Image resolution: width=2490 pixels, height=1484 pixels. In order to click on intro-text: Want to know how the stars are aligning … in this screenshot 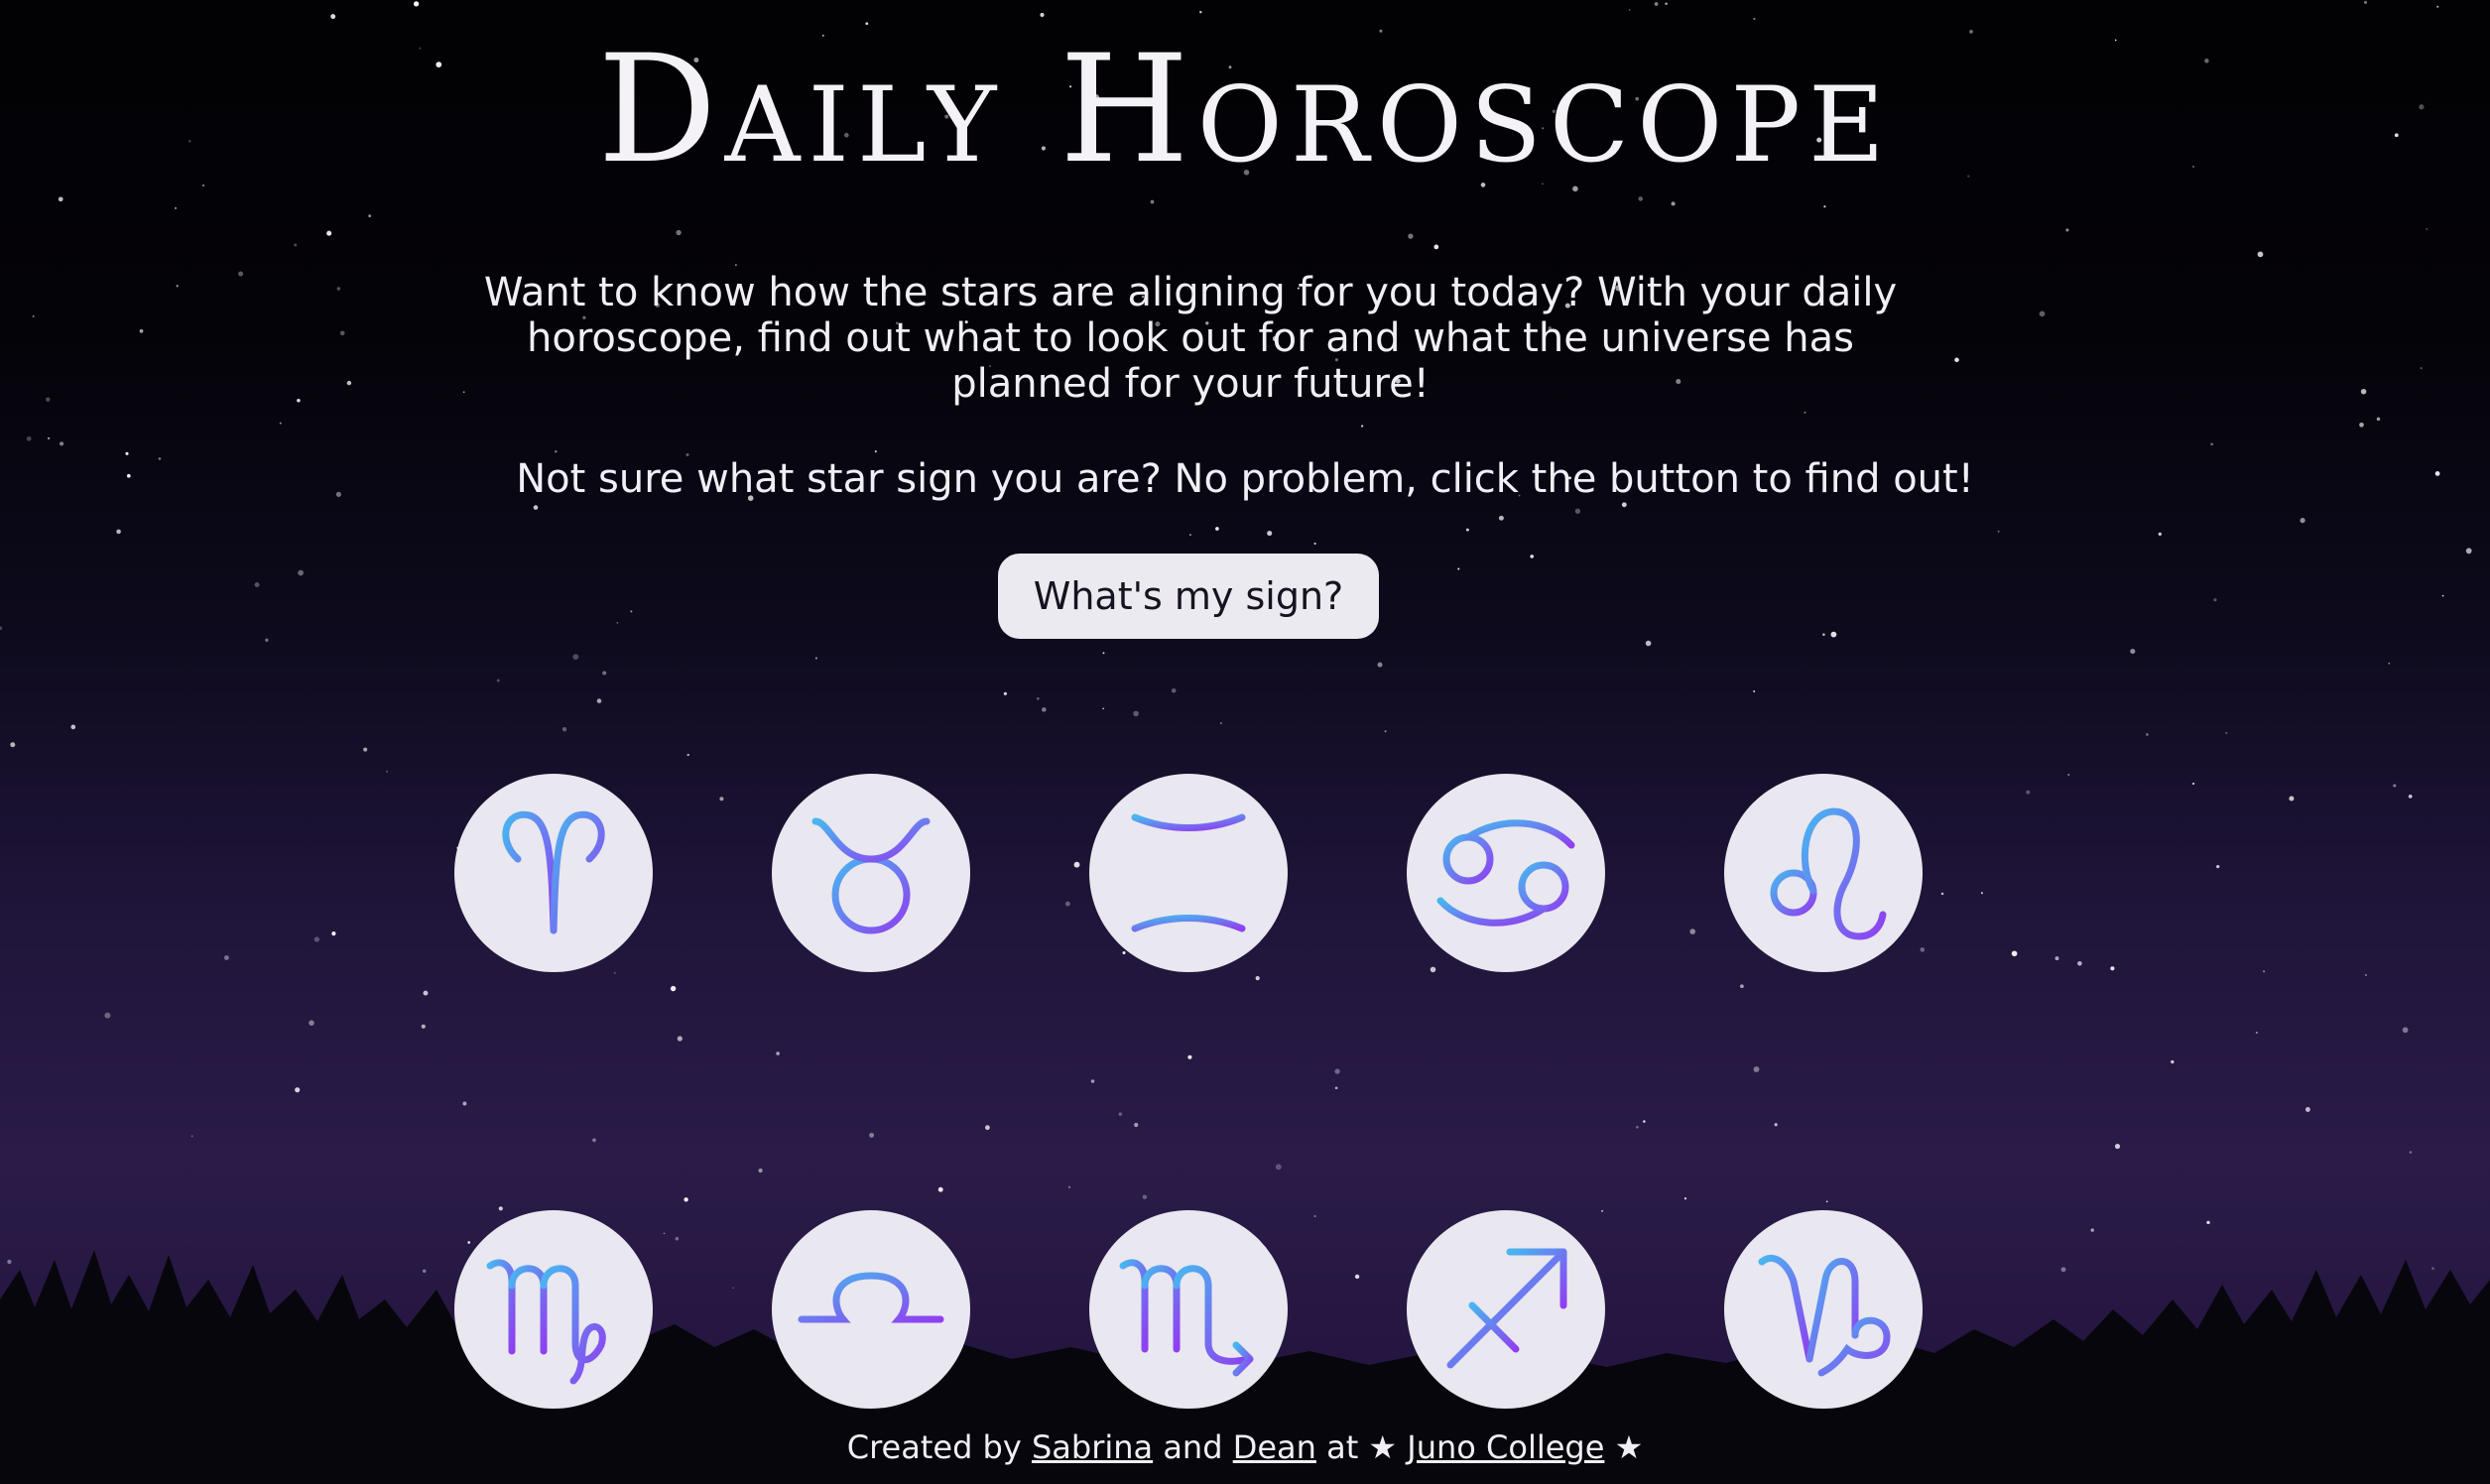, I will do `click(1190, 338)`.